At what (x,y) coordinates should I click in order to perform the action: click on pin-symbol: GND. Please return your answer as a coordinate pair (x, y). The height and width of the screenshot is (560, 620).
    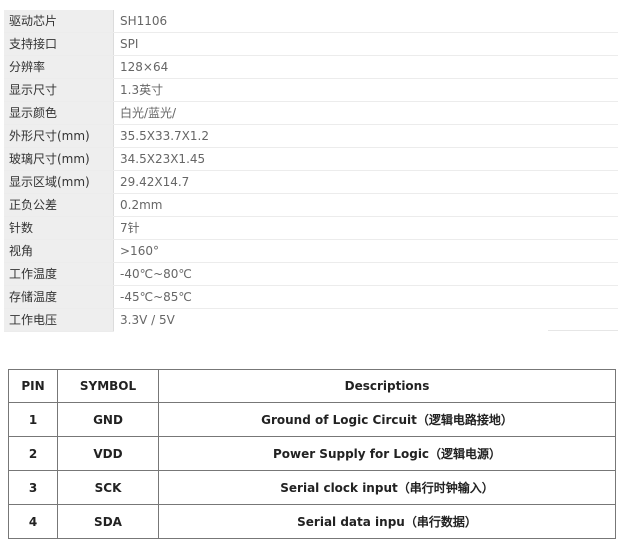
    Looking at the image, I should click on (108, 419).